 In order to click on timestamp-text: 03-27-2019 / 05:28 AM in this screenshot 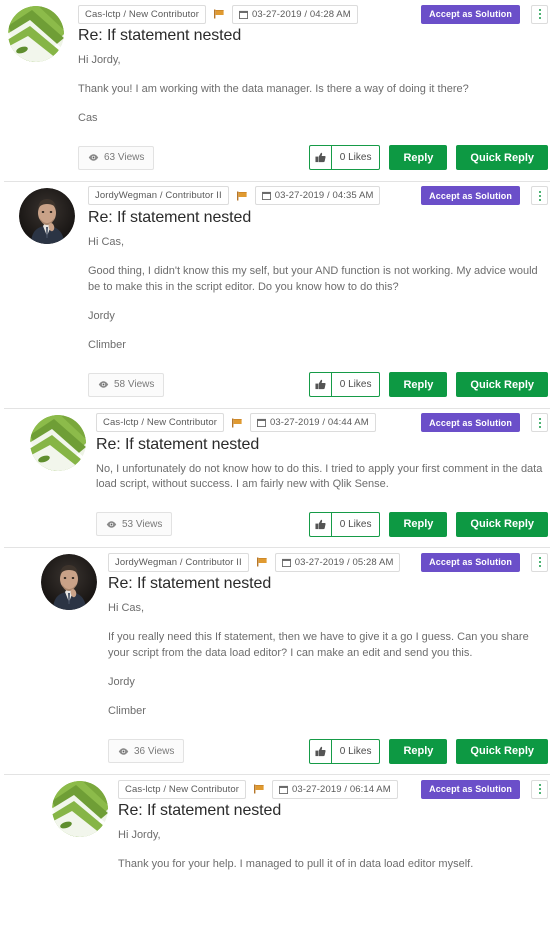, I will do `click(344, 562)`.